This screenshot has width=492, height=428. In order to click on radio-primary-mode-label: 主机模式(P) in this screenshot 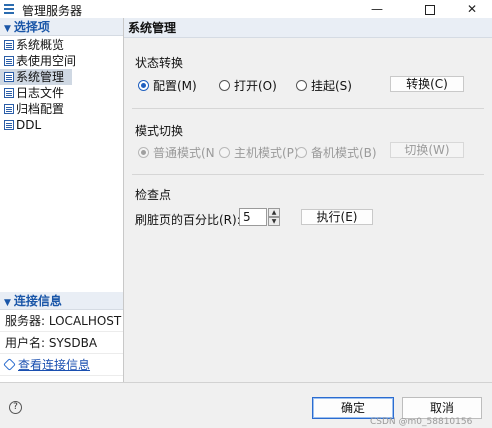, I will do `click(266, 153)`.